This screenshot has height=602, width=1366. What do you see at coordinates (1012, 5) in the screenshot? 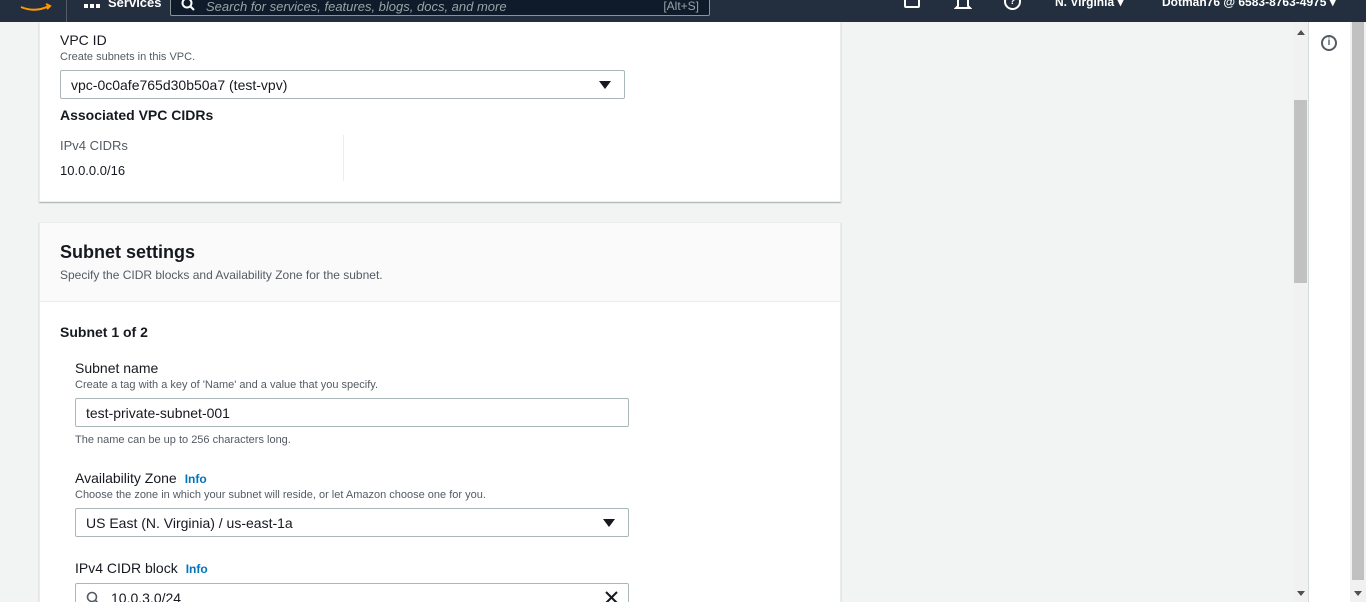
I see `help-icon: ?` at bounding box center [1012, 5].